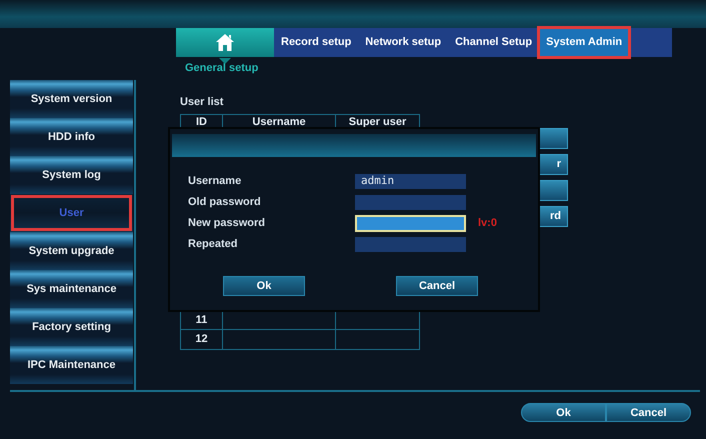  Describe the element at coordinates (71, 99) in the screenshot. I see `sidebar-item: System version` at that location.